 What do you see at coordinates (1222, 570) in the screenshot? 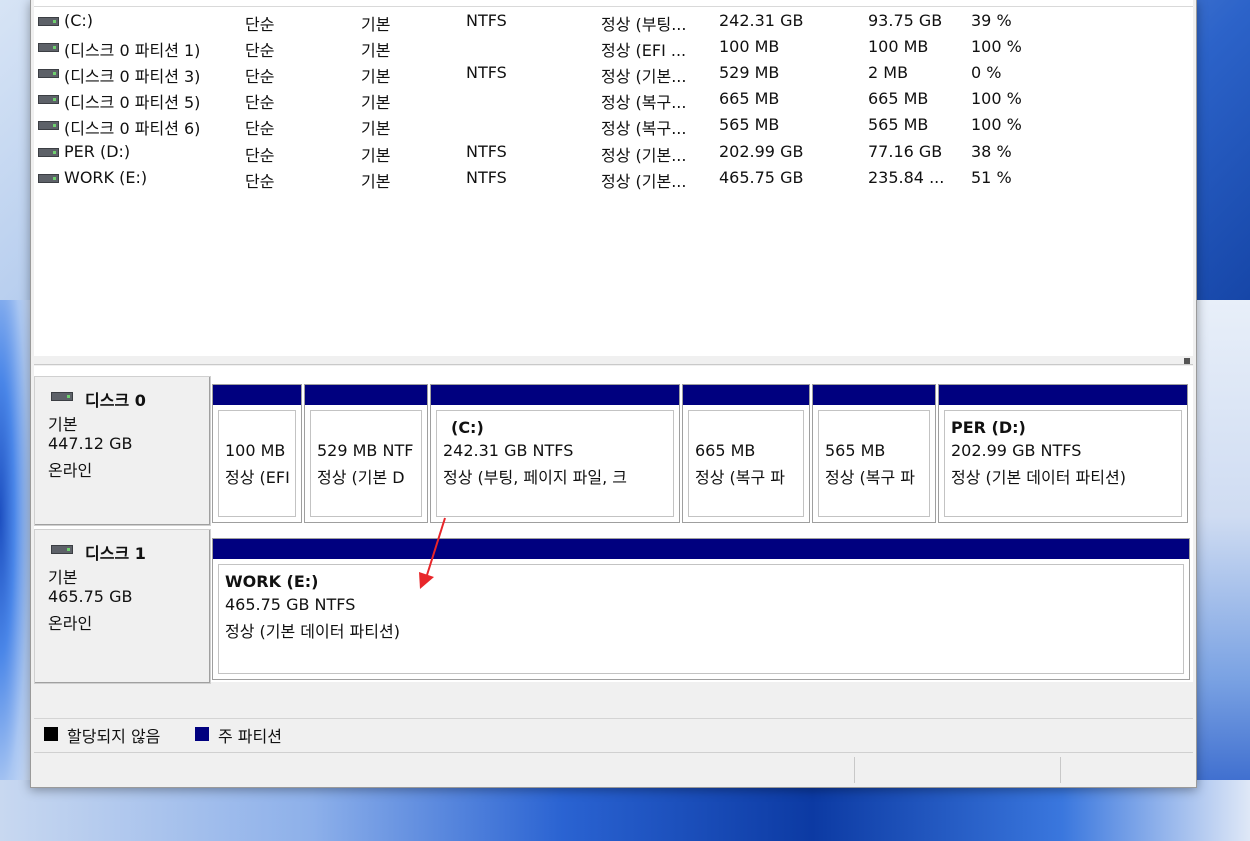
I see `desktop-wallpaper-right` at bounding box center [1222, 570].